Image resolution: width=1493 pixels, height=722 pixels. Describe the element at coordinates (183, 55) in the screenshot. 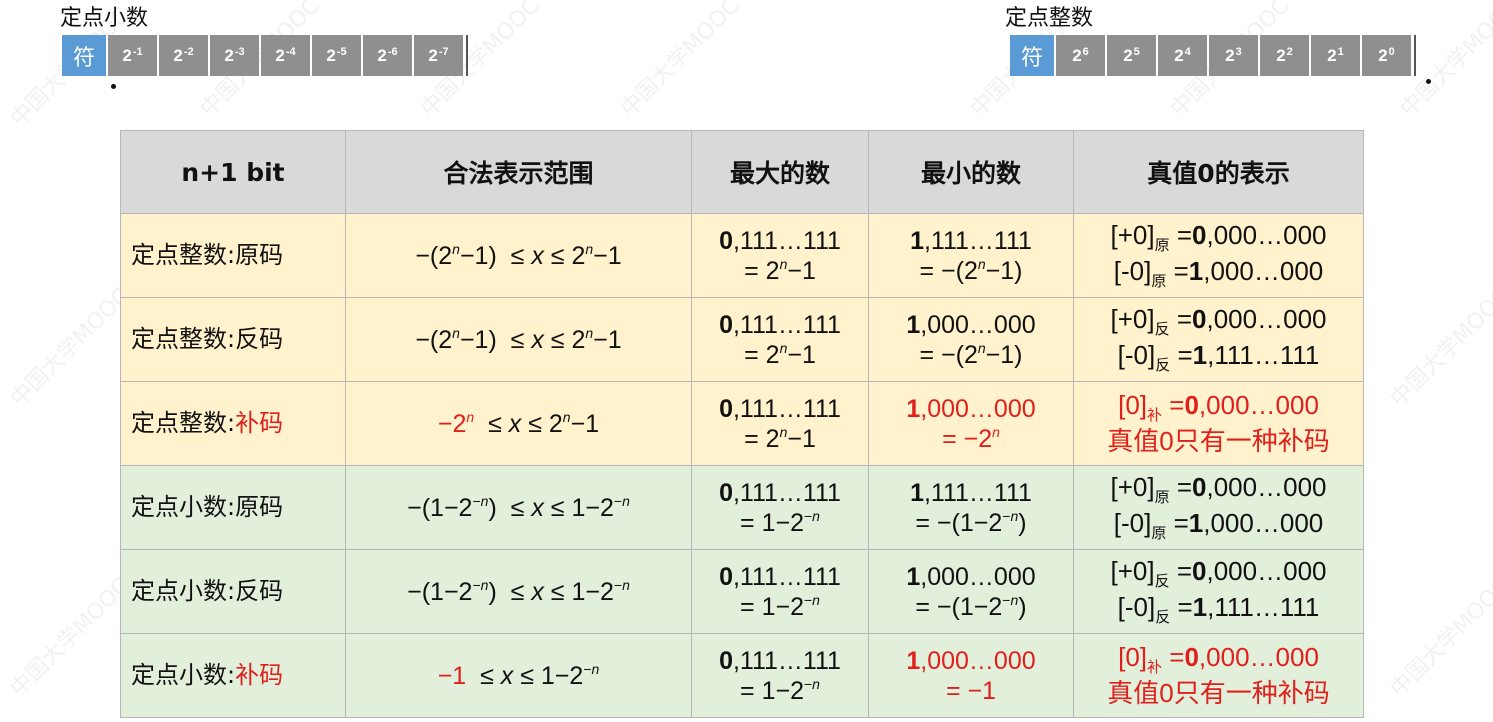

I see `bit-cell: 2 -2` at that location.